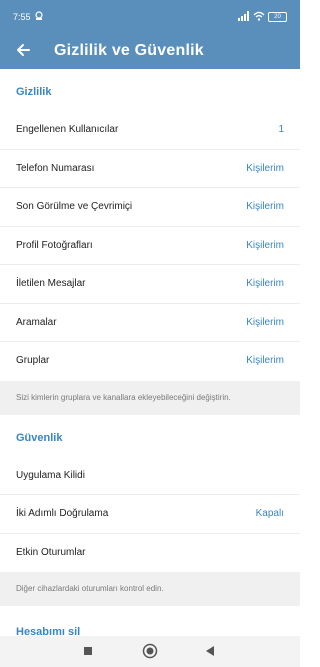 The image size is (320, 667). I want to click on app-lock-row: Uygulama Kilidi, so click(150, 476).